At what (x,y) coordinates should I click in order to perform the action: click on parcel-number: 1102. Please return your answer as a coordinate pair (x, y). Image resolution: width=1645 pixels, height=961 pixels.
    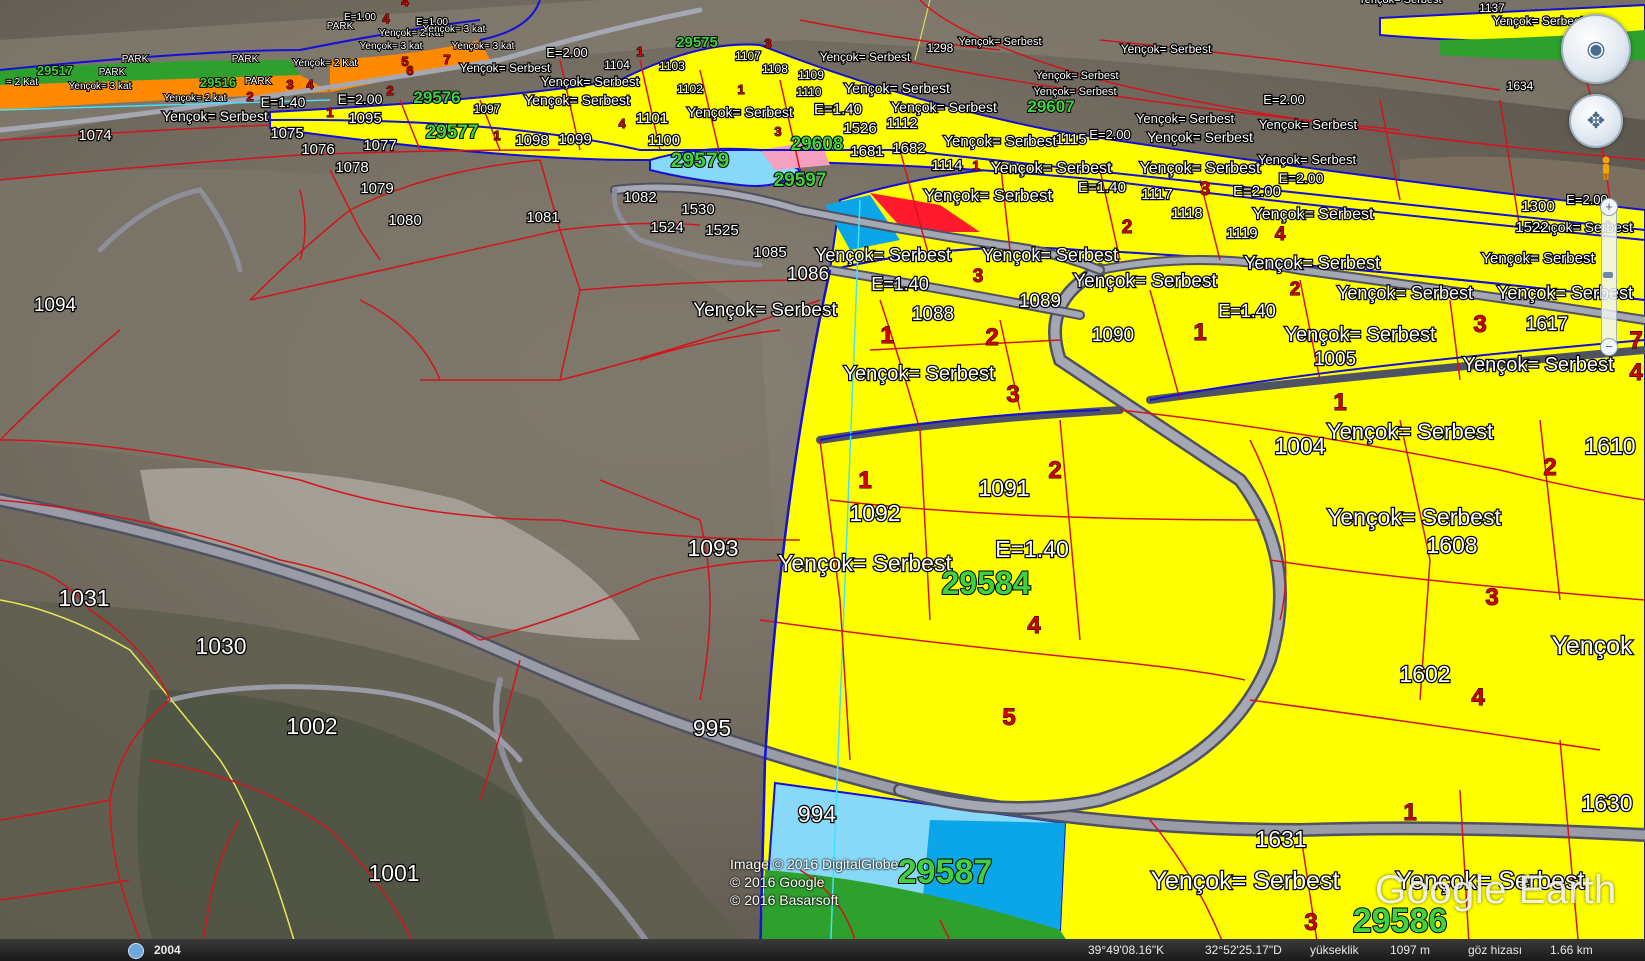
    Looking at the image, I should click on (690, 89).